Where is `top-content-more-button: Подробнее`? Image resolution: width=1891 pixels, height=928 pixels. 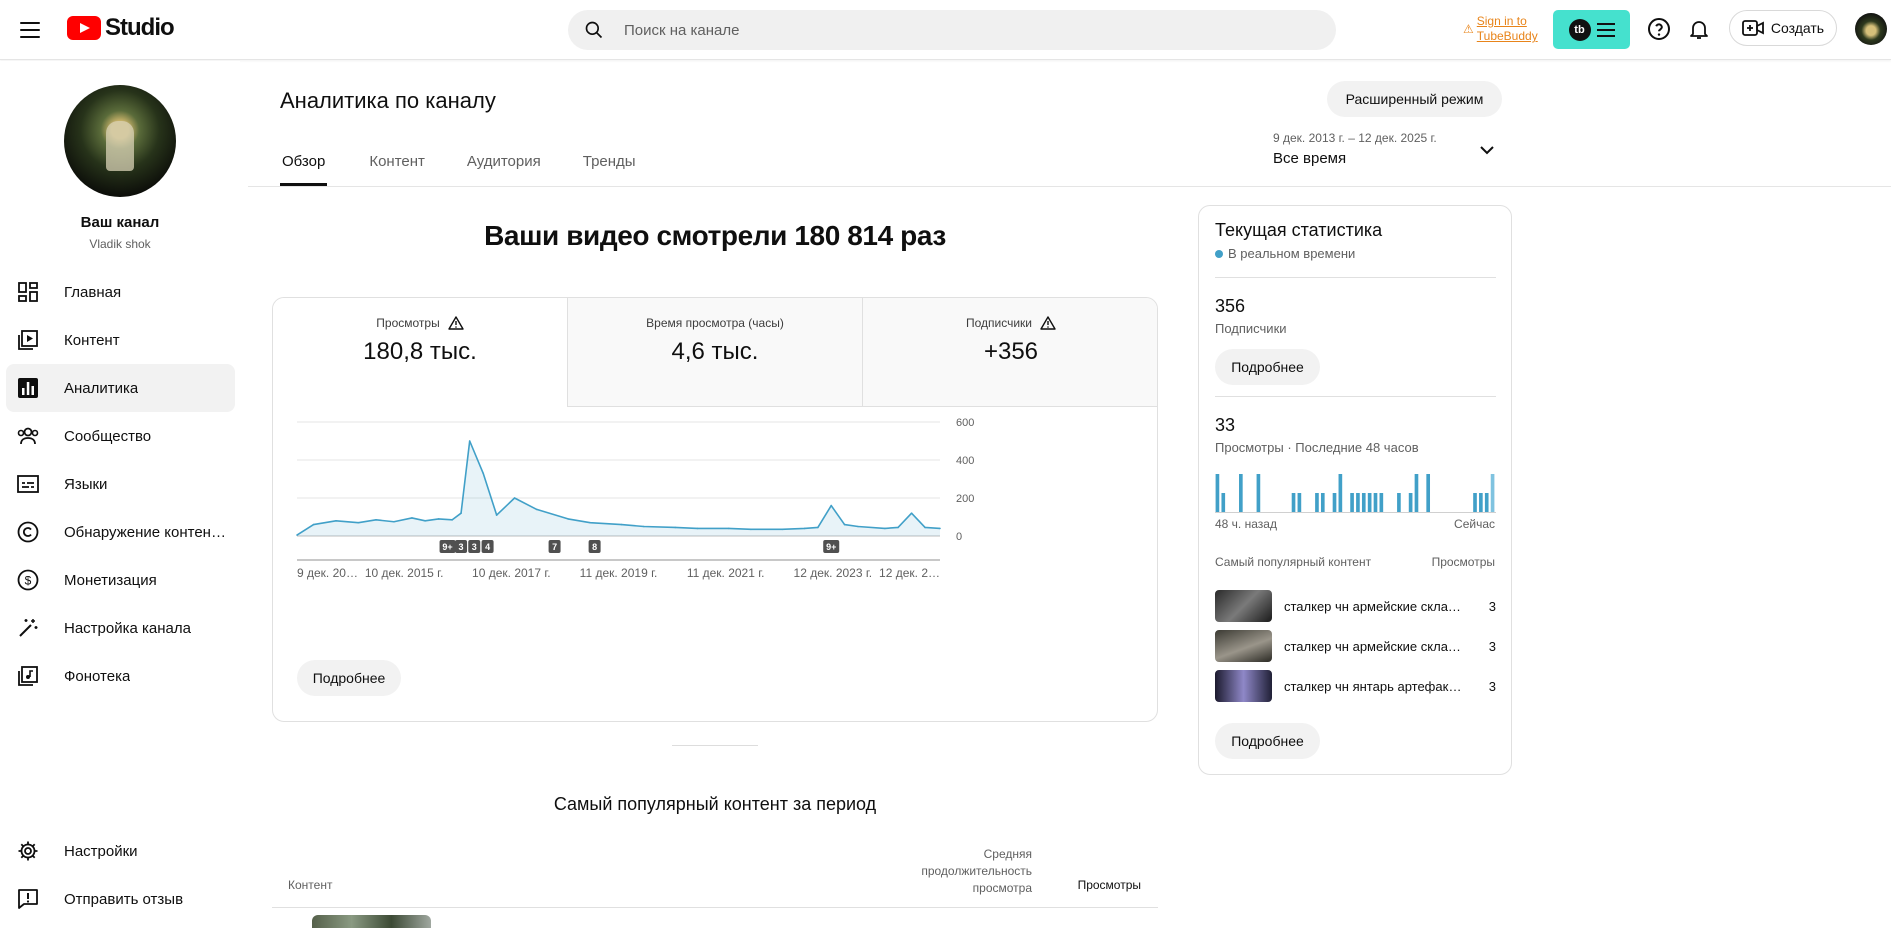 top-content-more-button: Подробнее is located at coordinates (1267, 741).